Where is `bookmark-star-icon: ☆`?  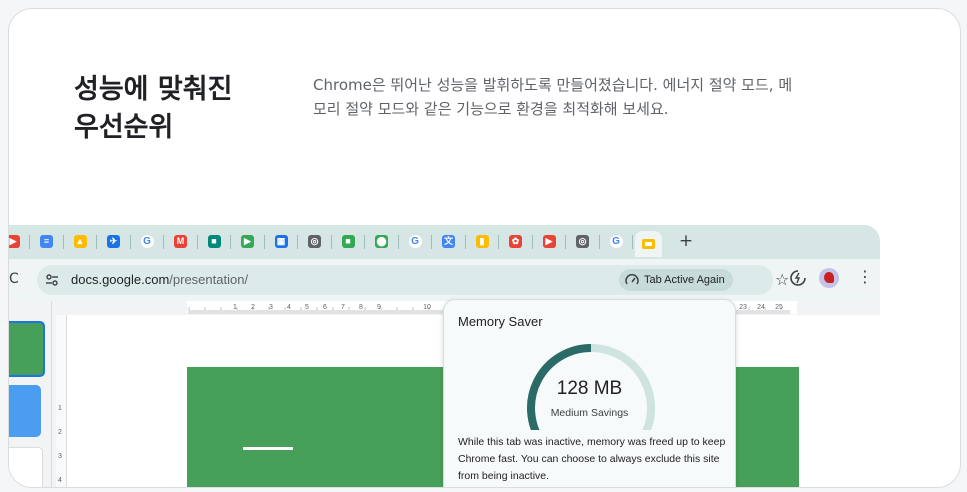
bookmark-star-icon: ☆ is located at coordinates (782, 279).